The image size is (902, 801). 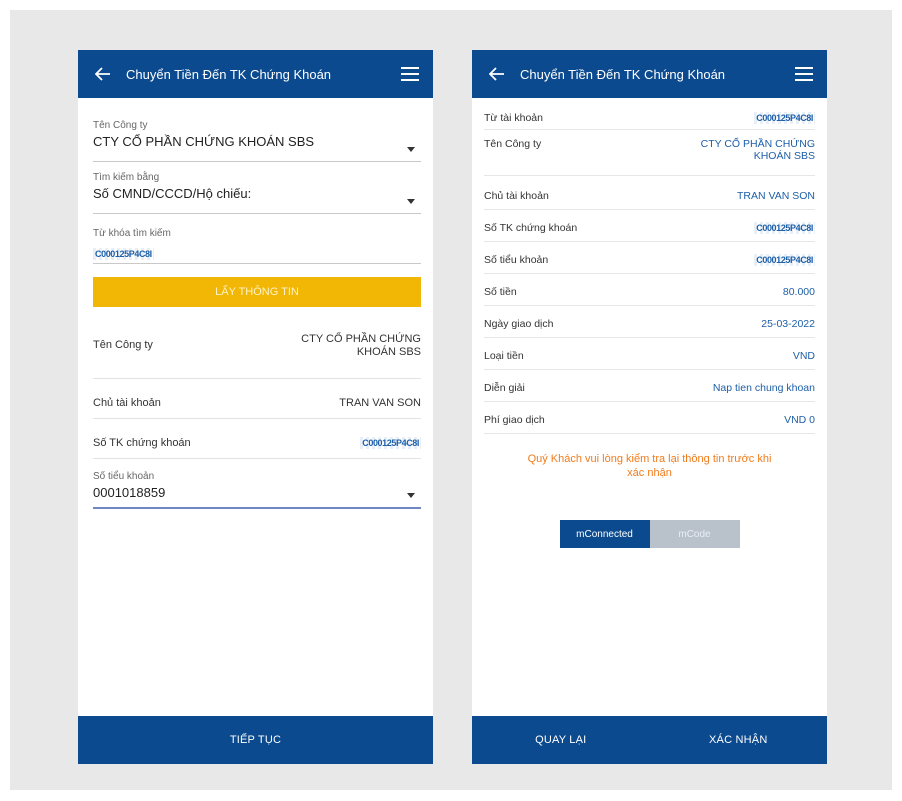 I want to click on row-label: Số tiền, so click(x=500, y=292).